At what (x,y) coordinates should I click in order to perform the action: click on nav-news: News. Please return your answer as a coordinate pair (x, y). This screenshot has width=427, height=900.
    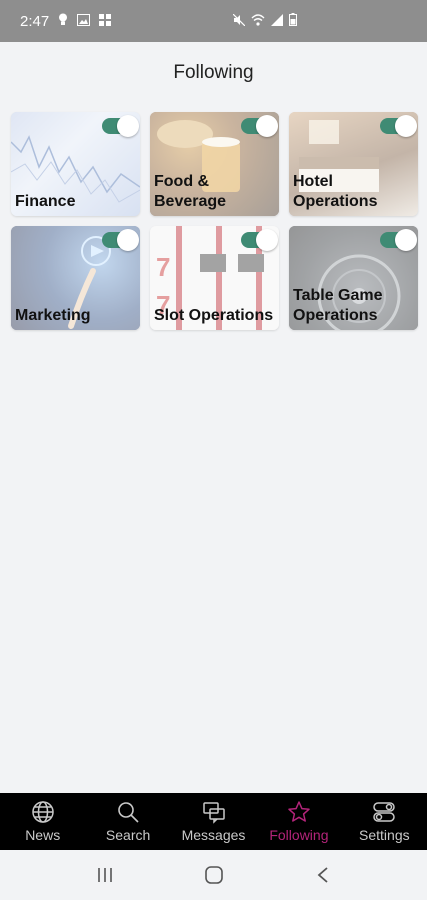
    Looking at the image, I should click on (42, 821).